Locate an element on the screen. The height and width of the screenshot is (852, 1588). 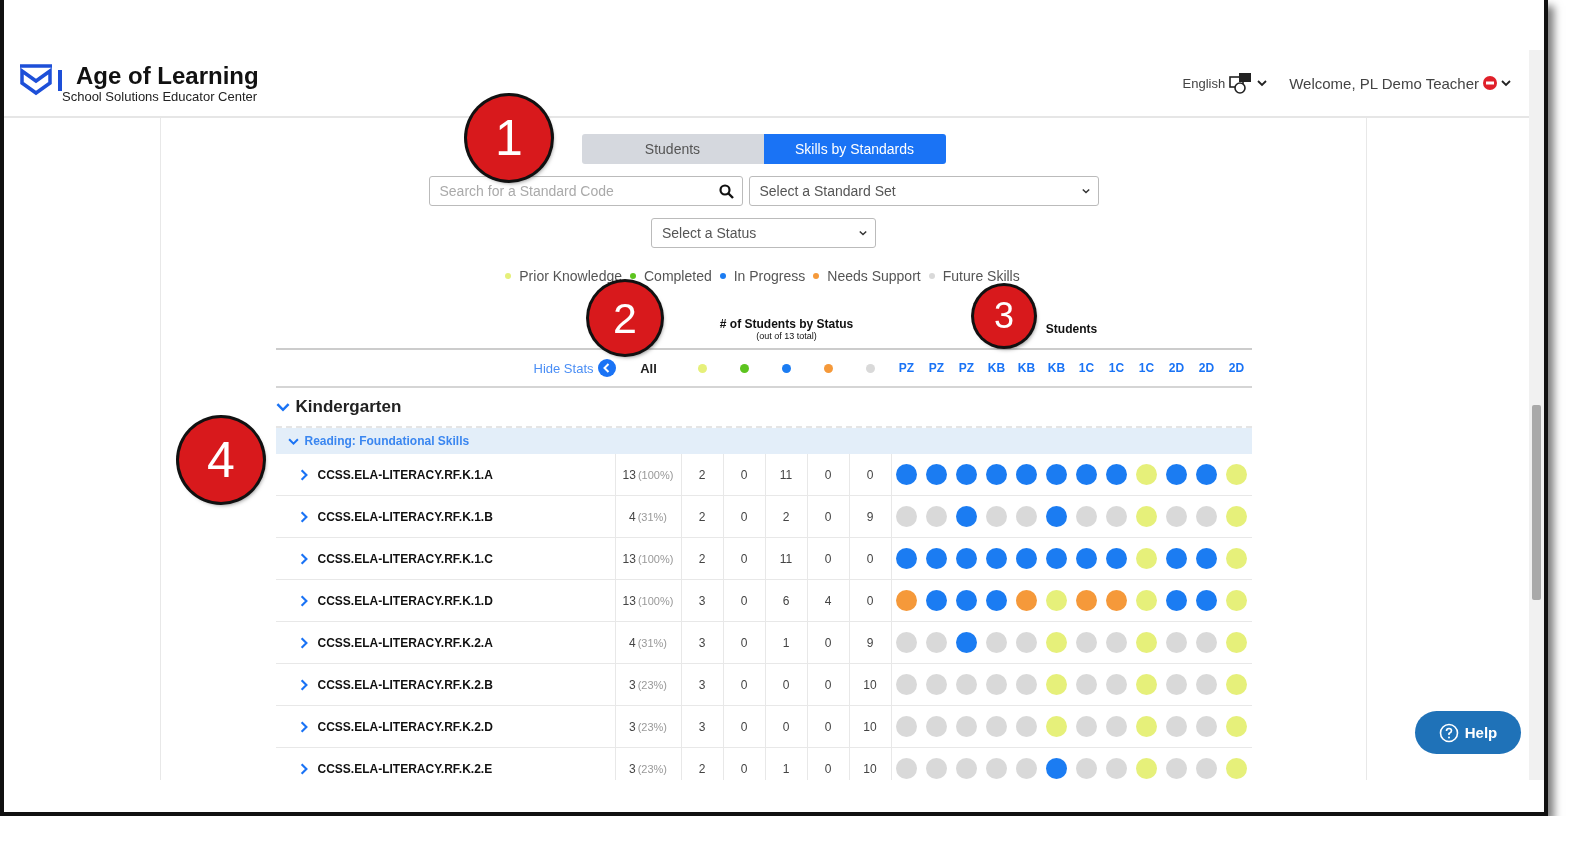
standard-code: CCSS.ELA-LITERACY.RF.K.1.B is located at coordinates (405, 516).